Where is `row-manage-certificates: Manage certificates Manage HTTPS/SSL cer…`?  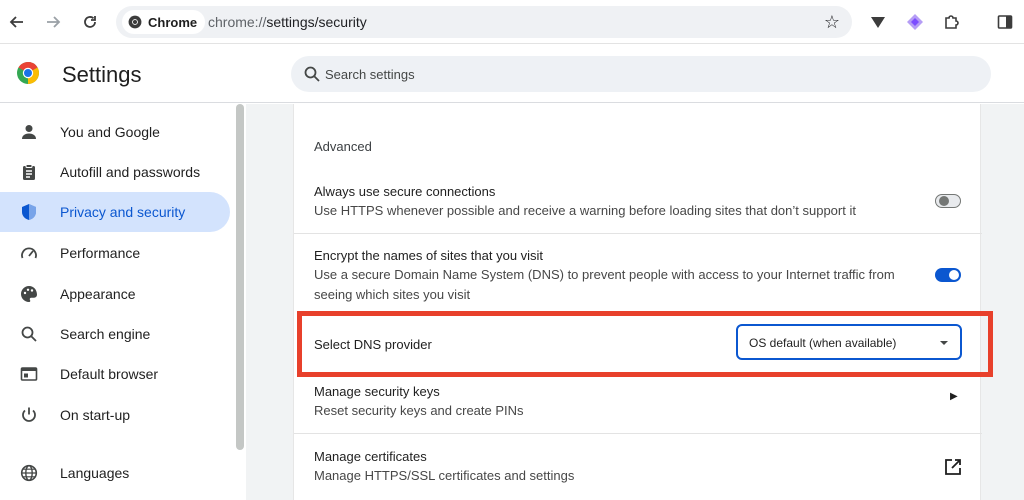 row-manage-certificates: Manage certificates Manage HTTPS/SSL cer… is located at coordinates (638, 470).